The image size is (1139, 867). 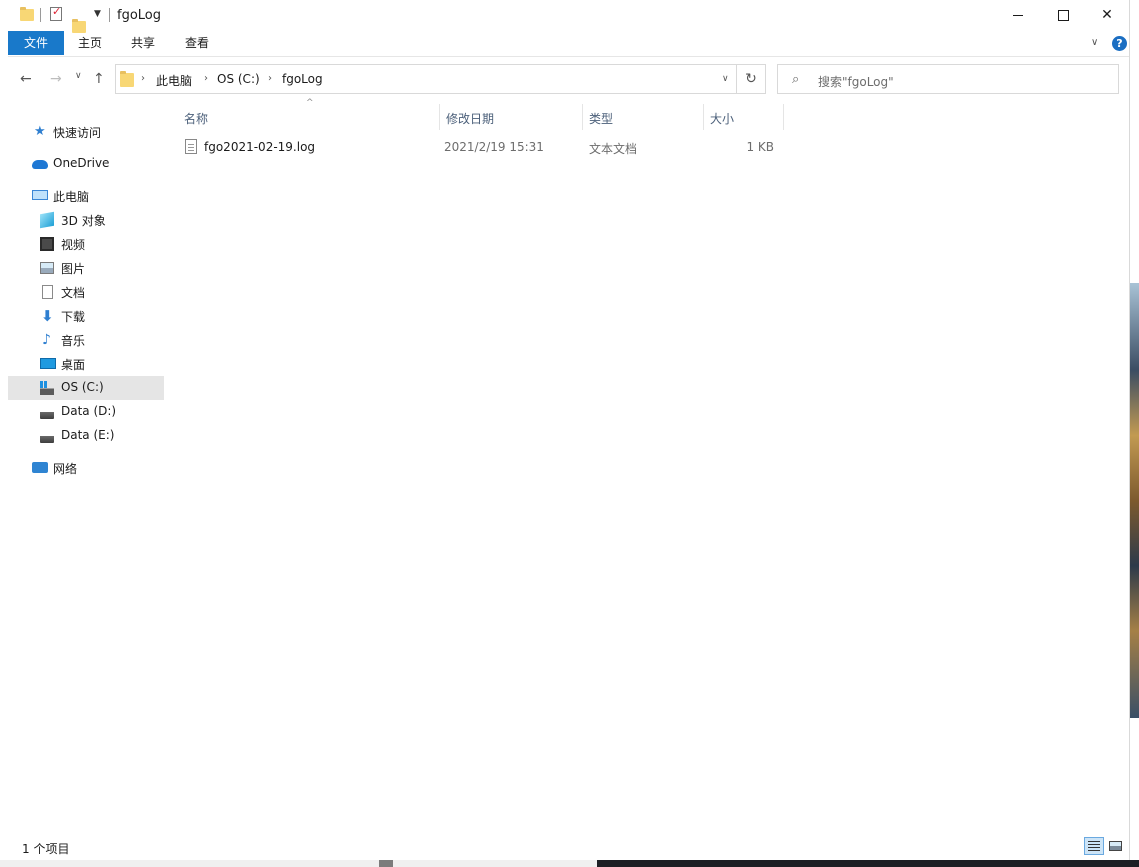 What do you see at coordinates (73, 269) in the screenshot?
I see `nav-item-label: 图片` at bounding box center [73, 269].